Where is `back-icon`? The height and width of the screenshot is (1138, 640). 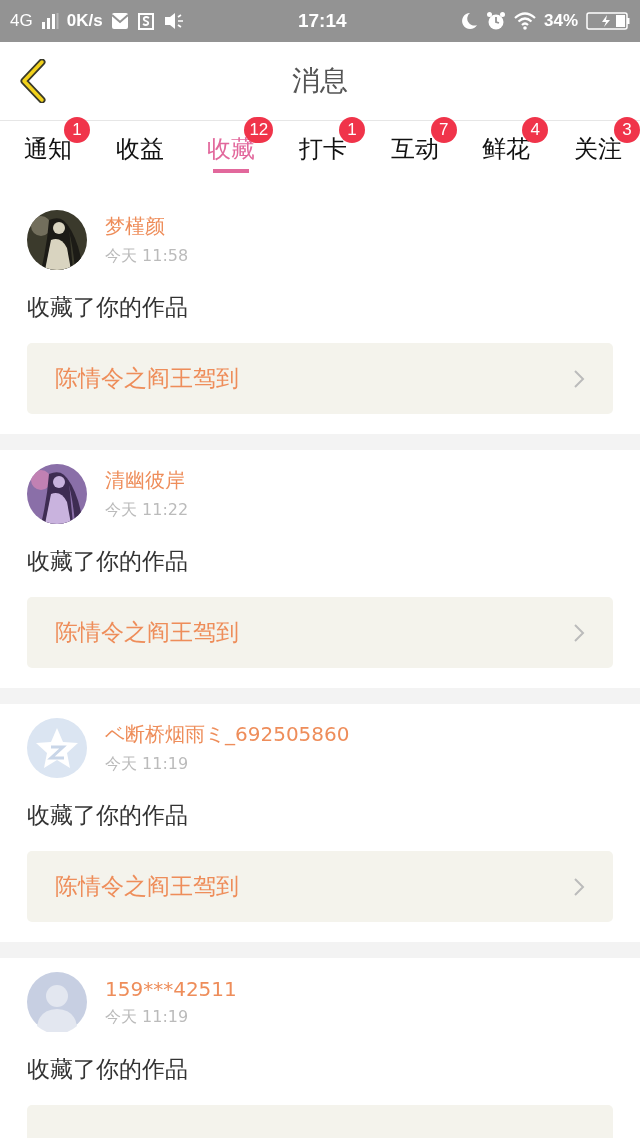
back-icon is located at coordinates (33, 81).